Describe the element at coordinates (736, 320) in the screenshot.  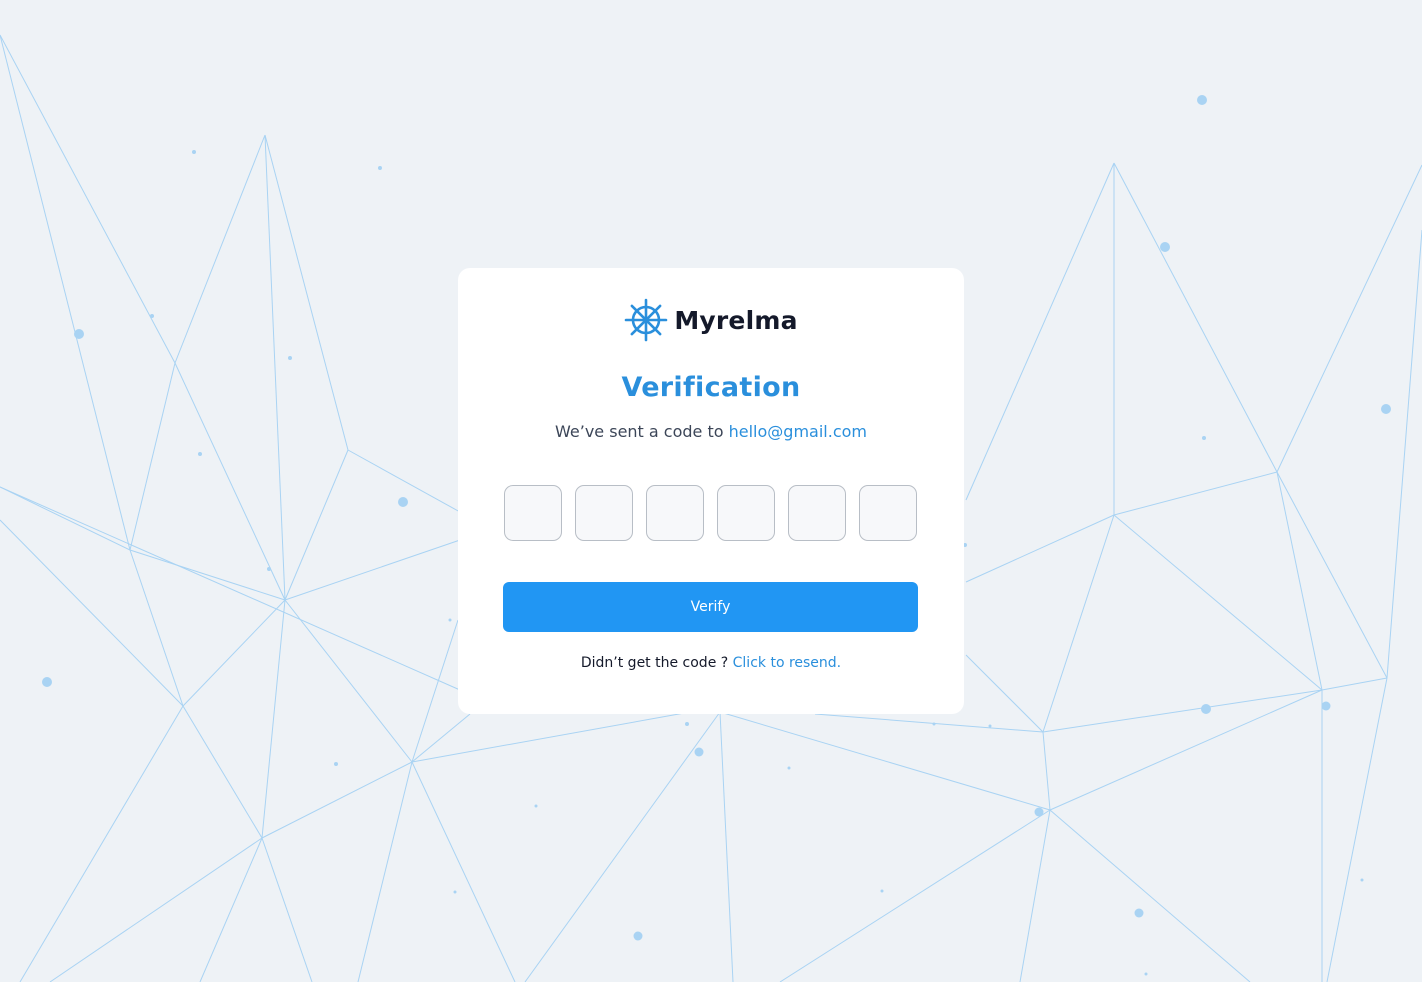
I see `brand-name: Myrelma` at that location.